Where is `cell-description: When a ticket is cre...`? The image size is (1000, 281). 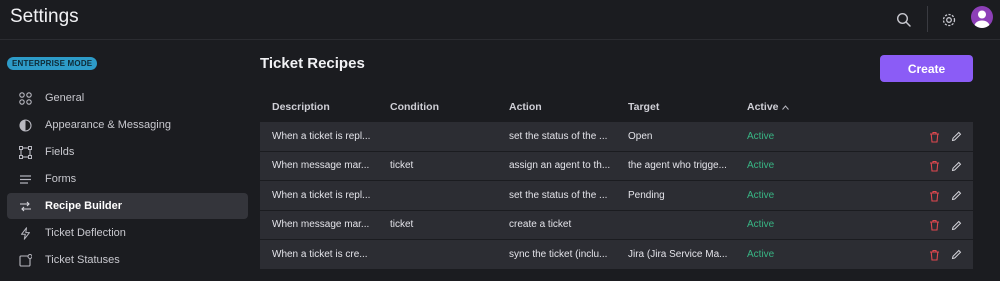
cell-description: When a ticket is cre... is located at coordinates (320, 254).